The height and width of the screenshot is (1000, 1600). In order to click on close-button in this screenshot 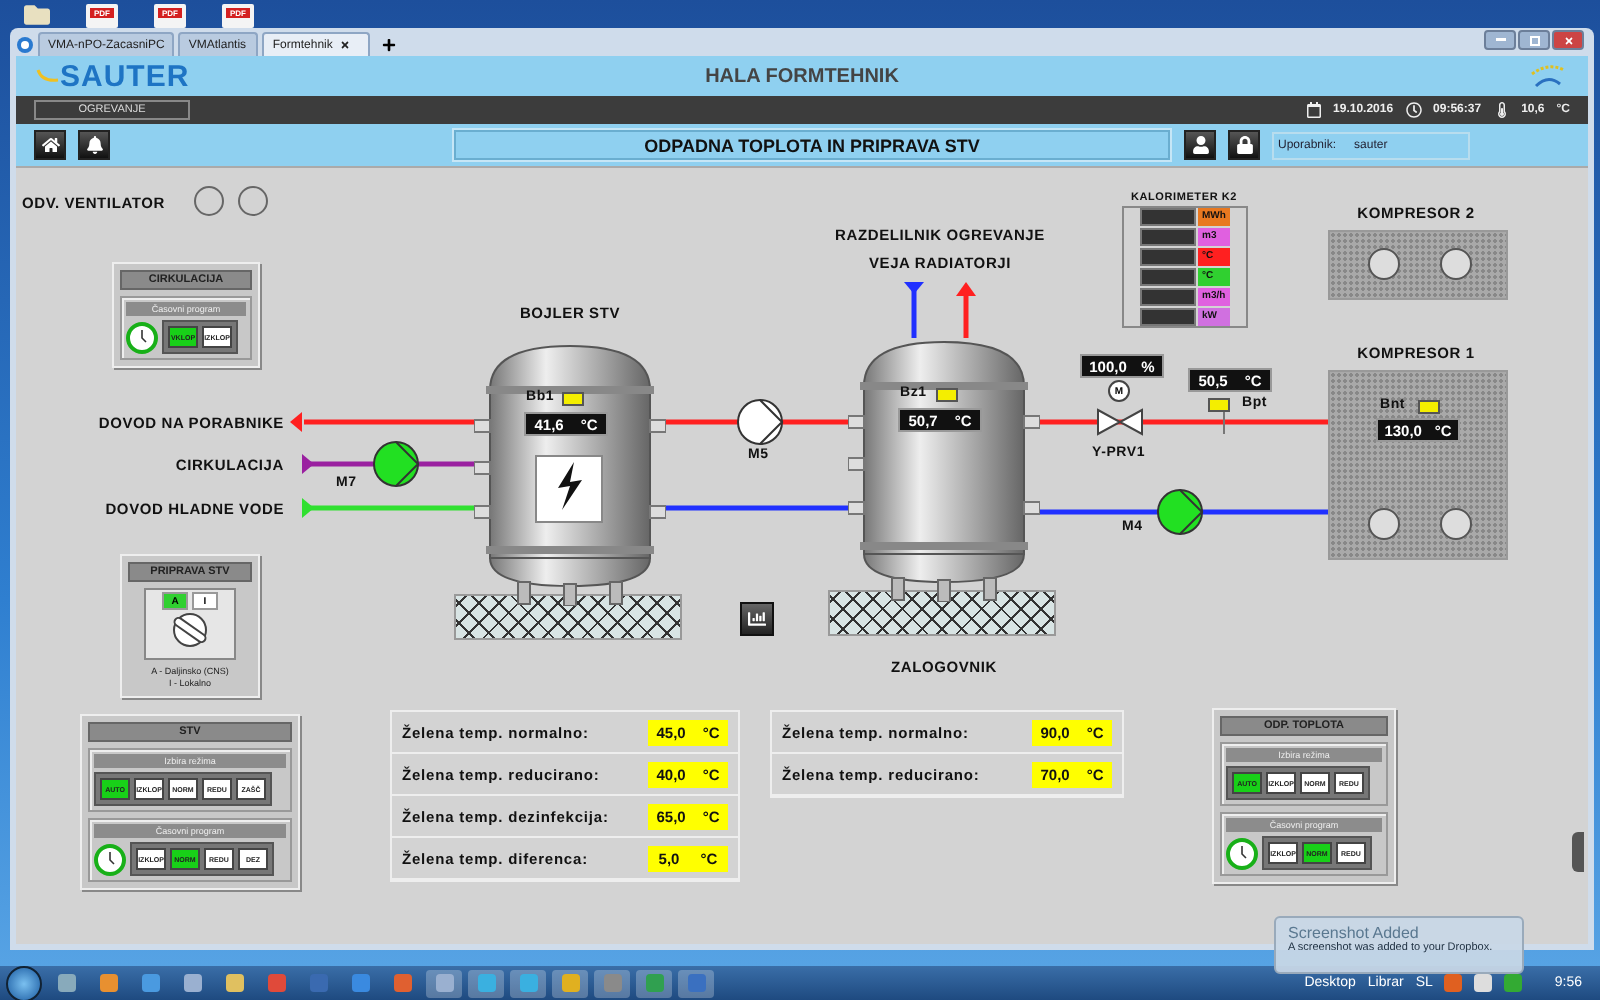, I will do `click(1568, 40)`.